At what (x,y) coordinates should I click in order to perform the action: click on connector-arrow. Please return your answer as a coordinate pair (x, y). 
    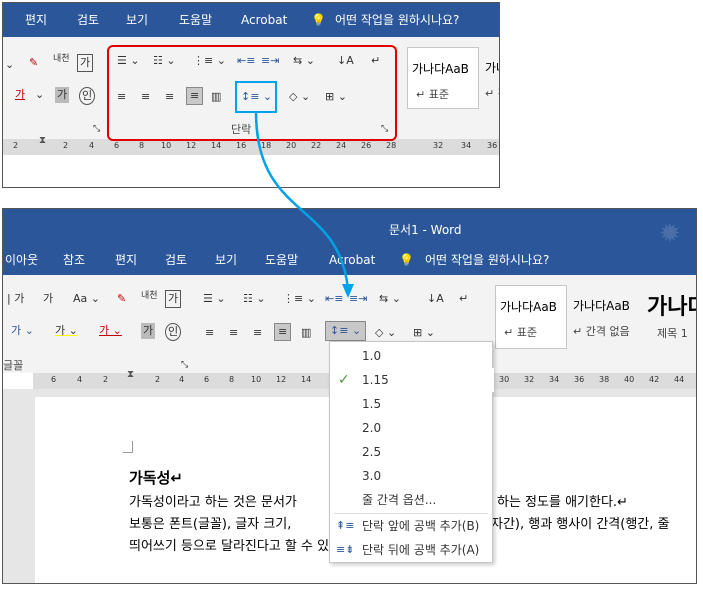
    Looking at the image, I should click on (304, 204).